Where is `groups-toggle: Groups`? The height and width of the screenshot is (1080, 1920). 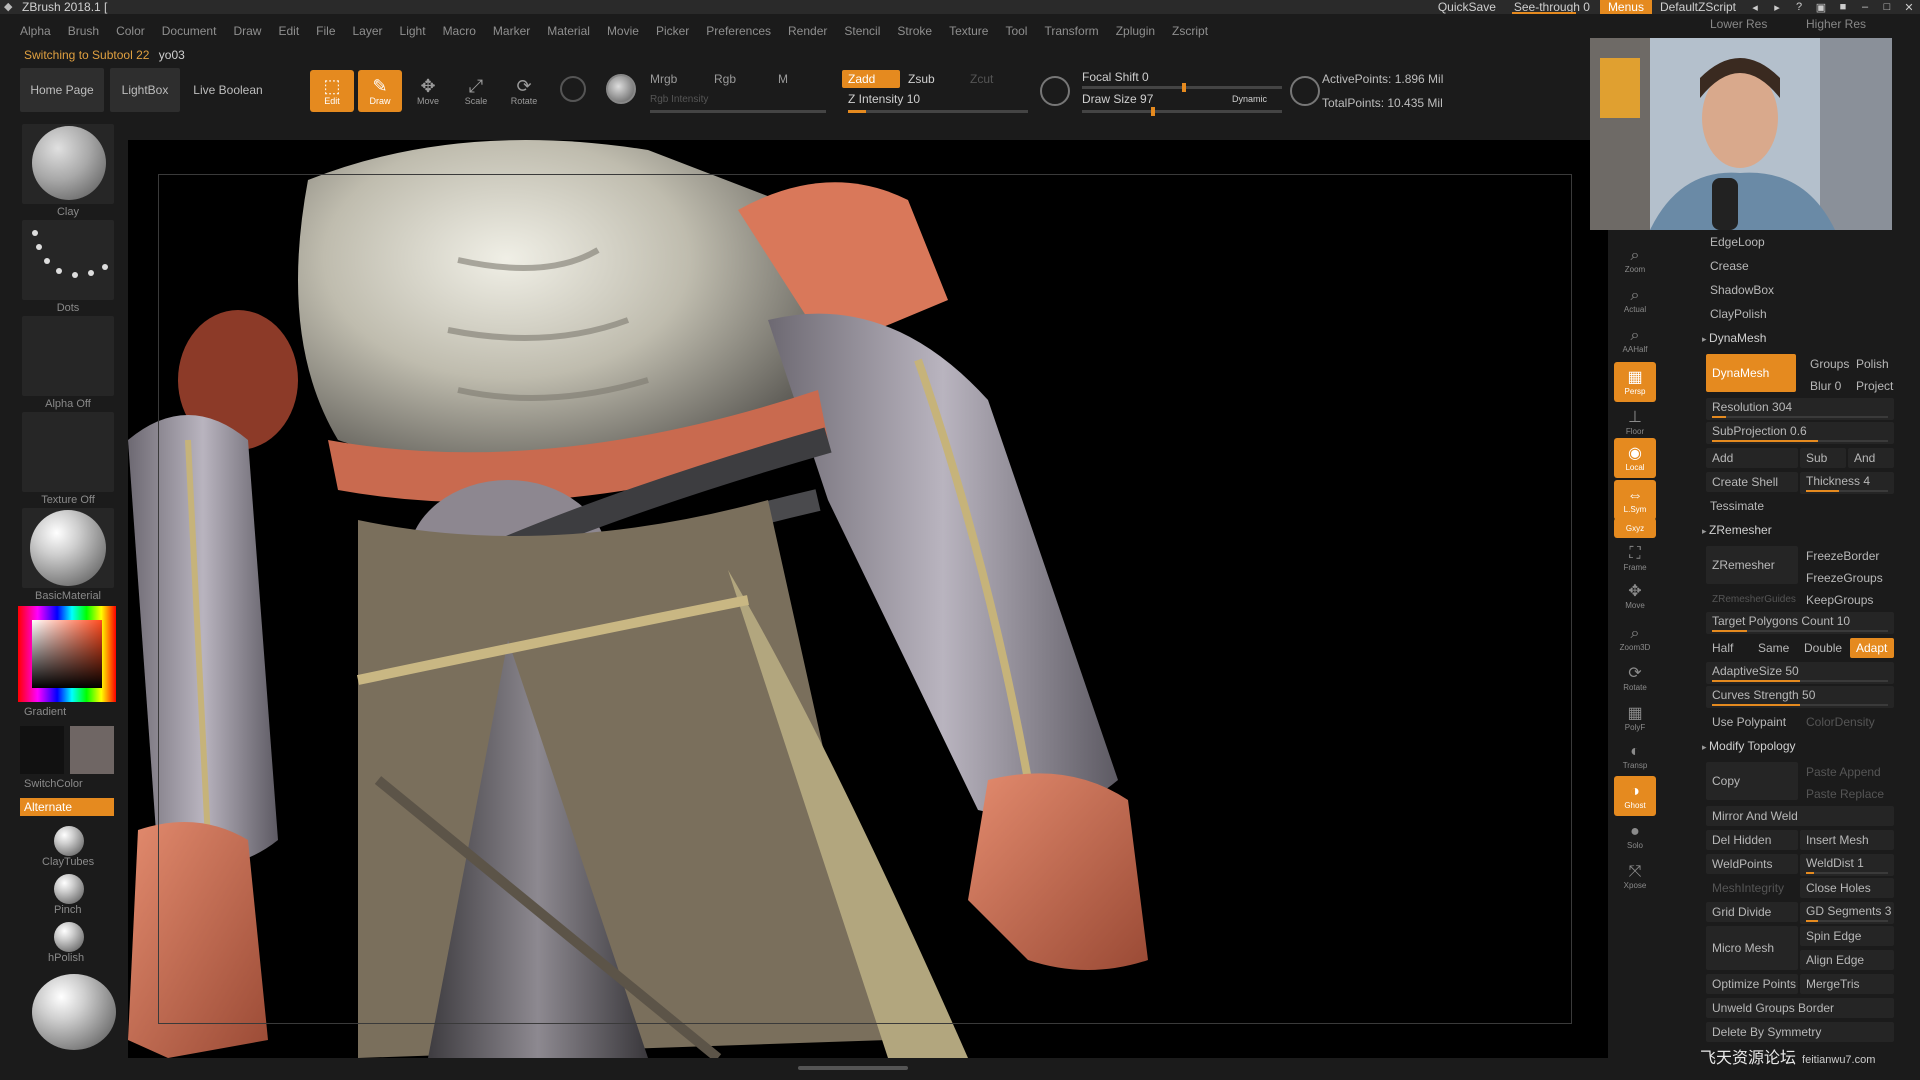
groups-toggle: Groups is located at coordinates (1826, 364).